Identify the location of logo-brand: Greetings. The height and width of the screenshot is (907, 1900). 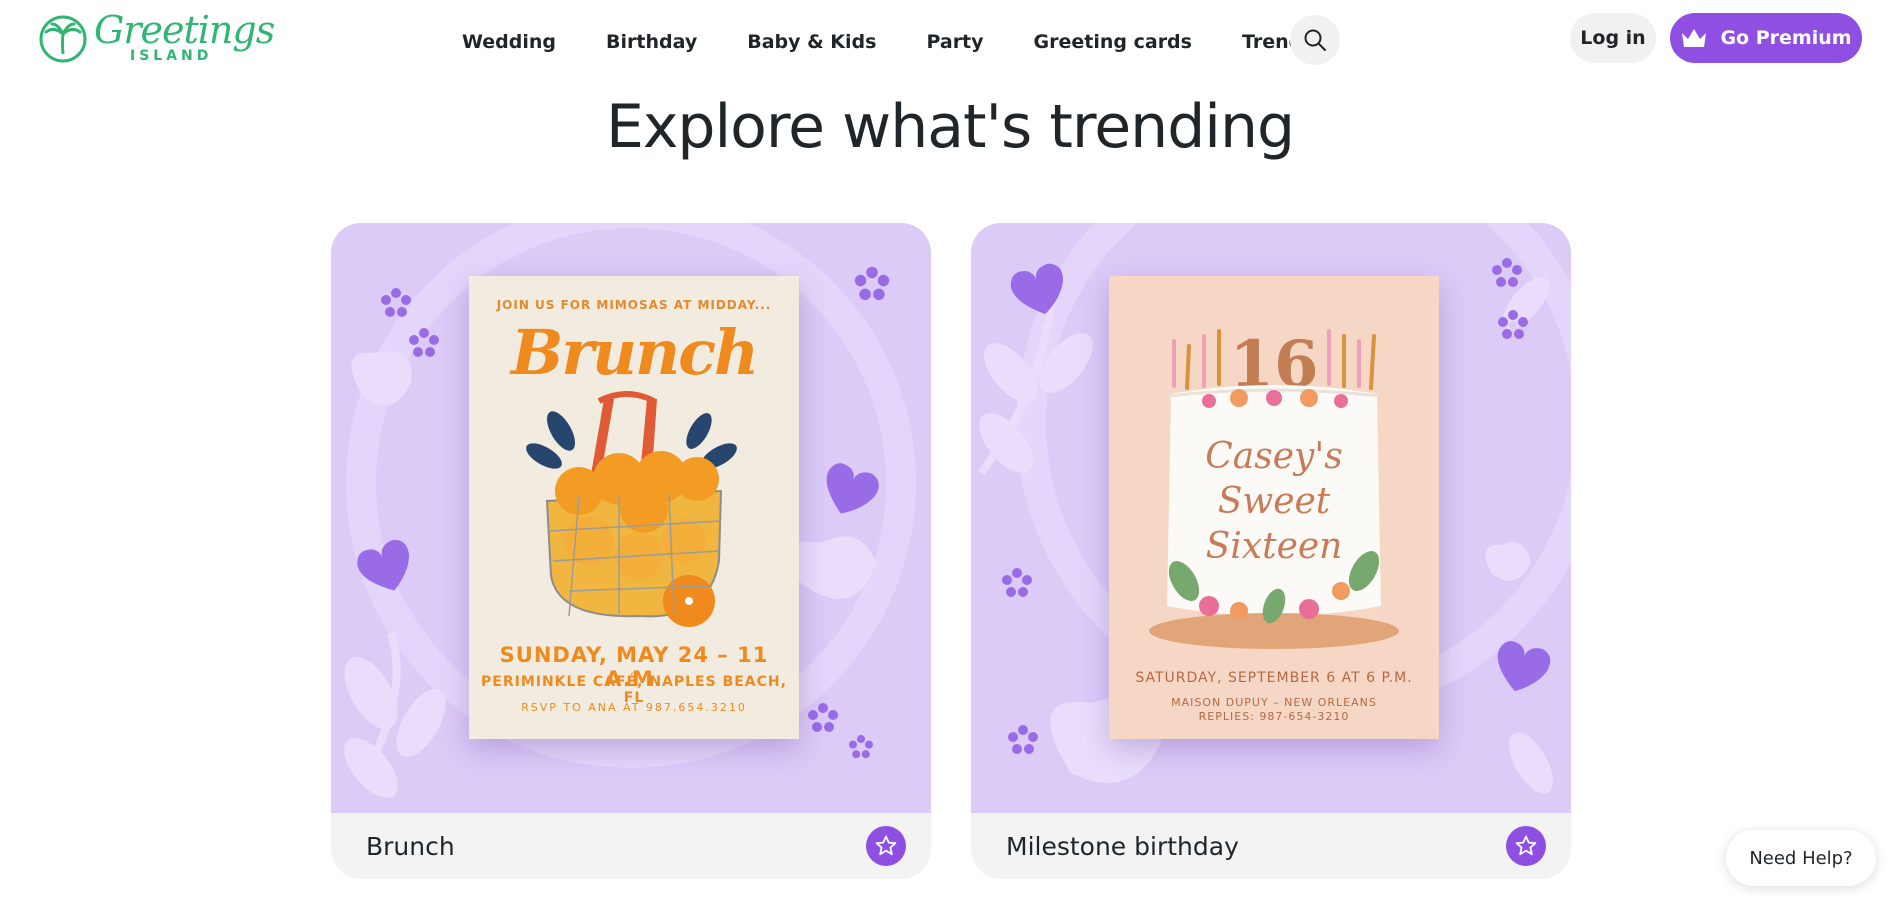
(184, 30).